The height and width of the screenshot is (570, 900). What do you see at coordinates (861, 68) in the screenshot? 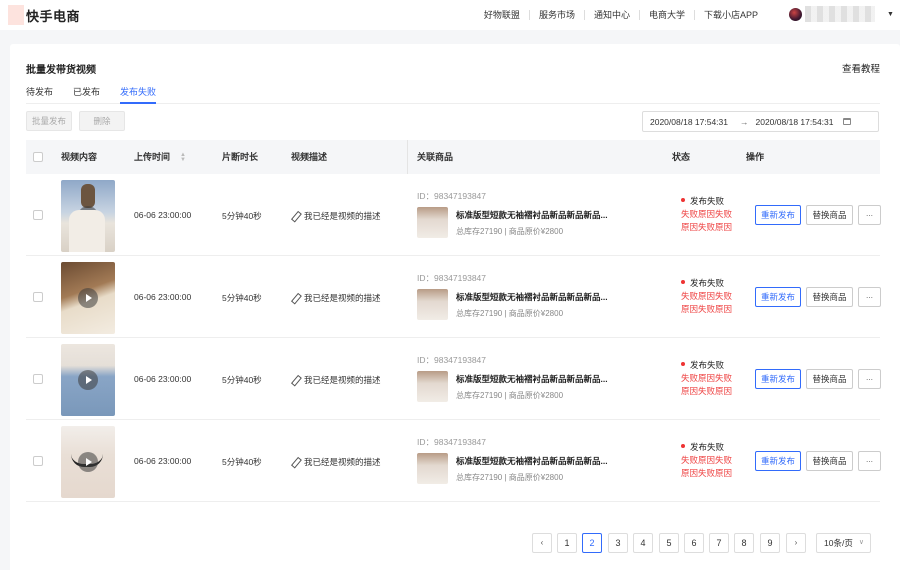
I see `help-link: 查看教程` at bounding box center [861, 68].